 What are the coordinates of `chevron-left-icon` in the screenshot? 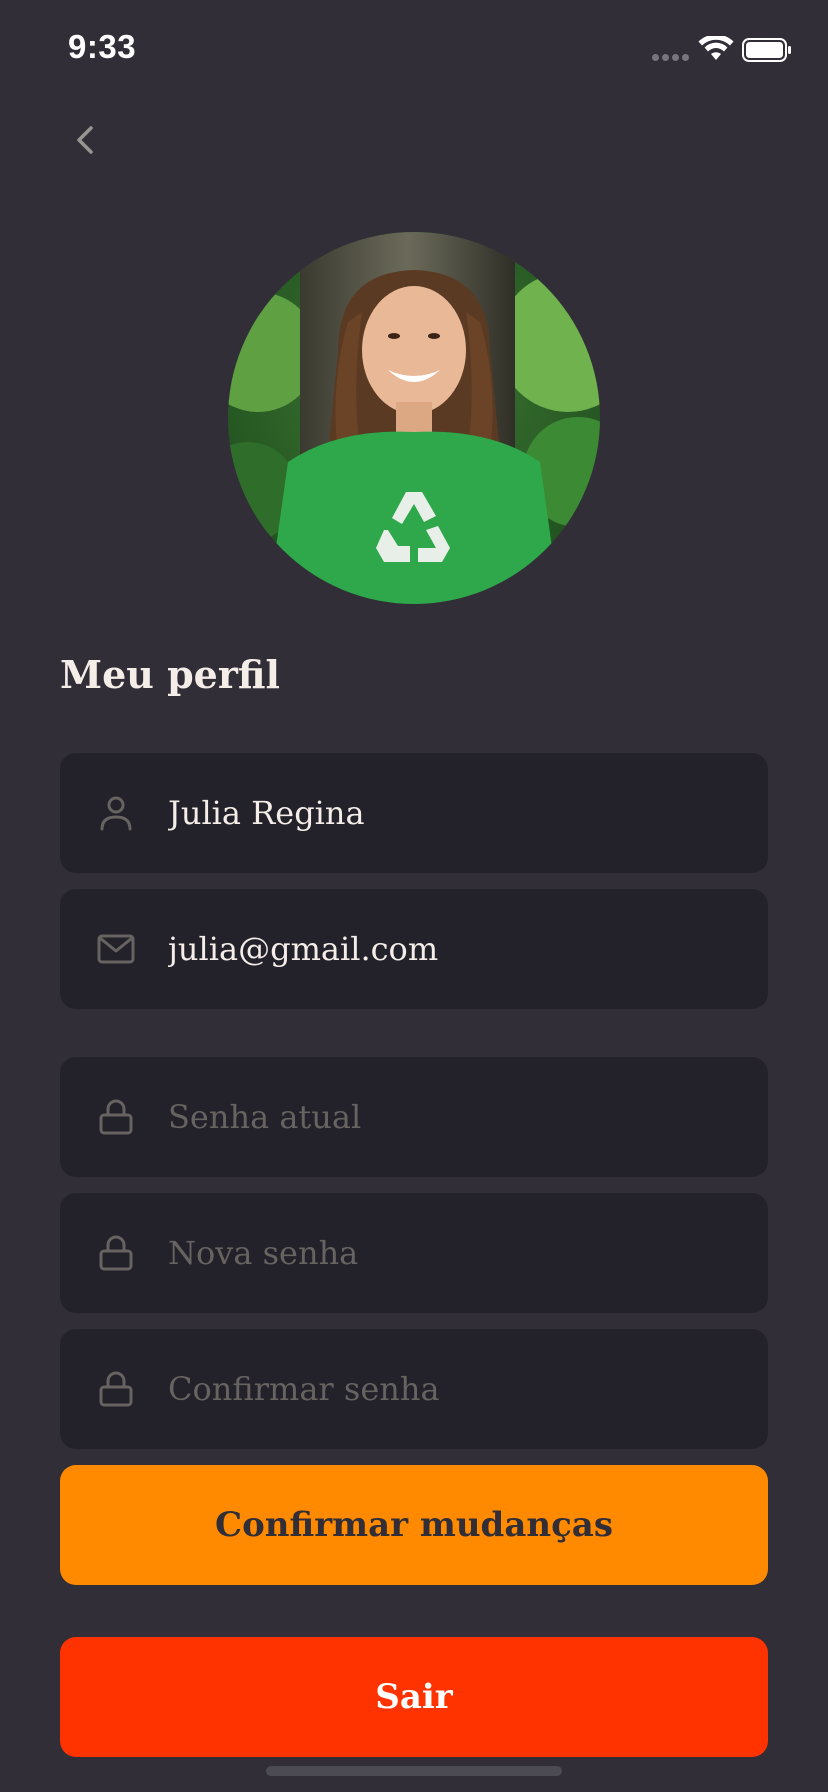 It's located at (85, 140).